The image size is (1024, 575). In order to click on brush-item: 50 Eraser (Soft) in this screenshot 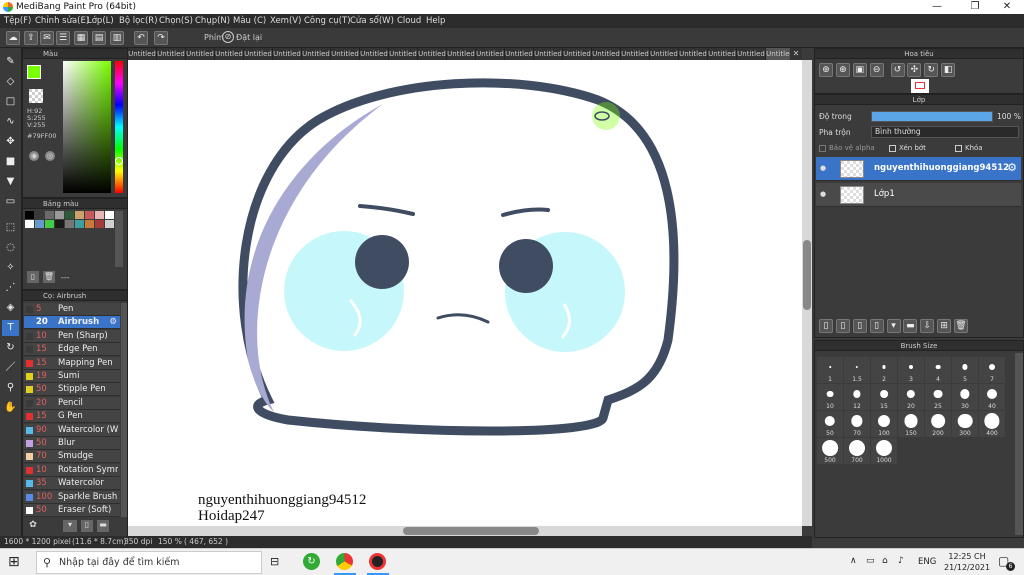, I will do `click(72, 510)`.